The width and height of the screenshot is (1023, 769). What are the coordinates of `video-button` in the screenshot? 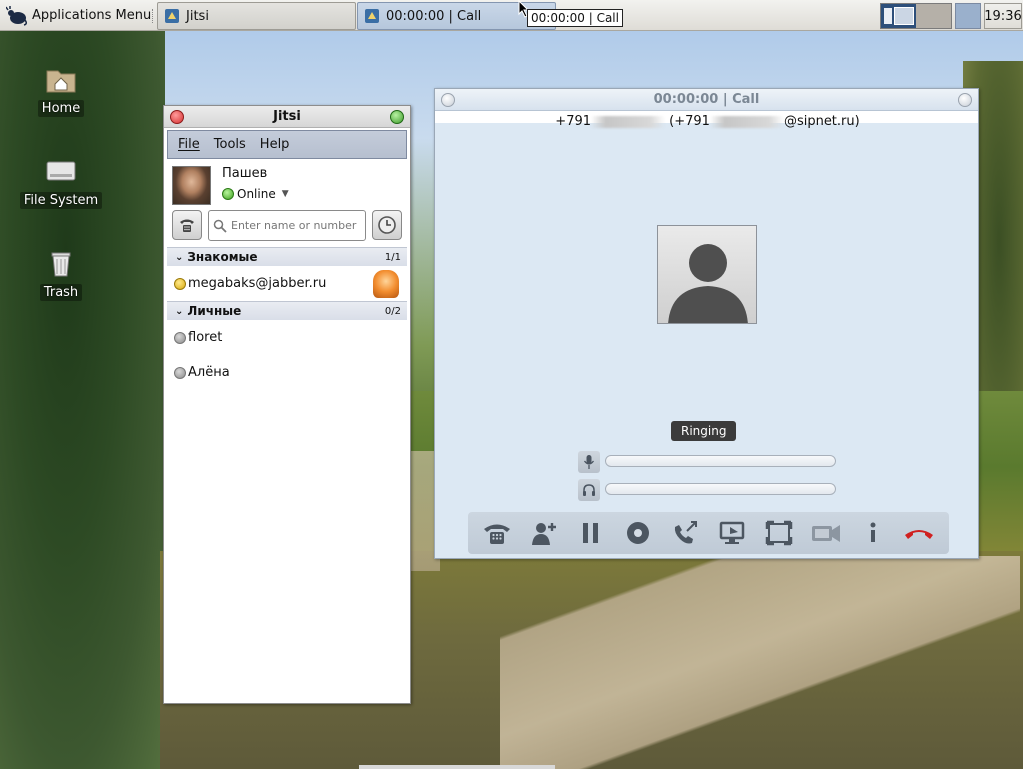 It's located at (826, 533).